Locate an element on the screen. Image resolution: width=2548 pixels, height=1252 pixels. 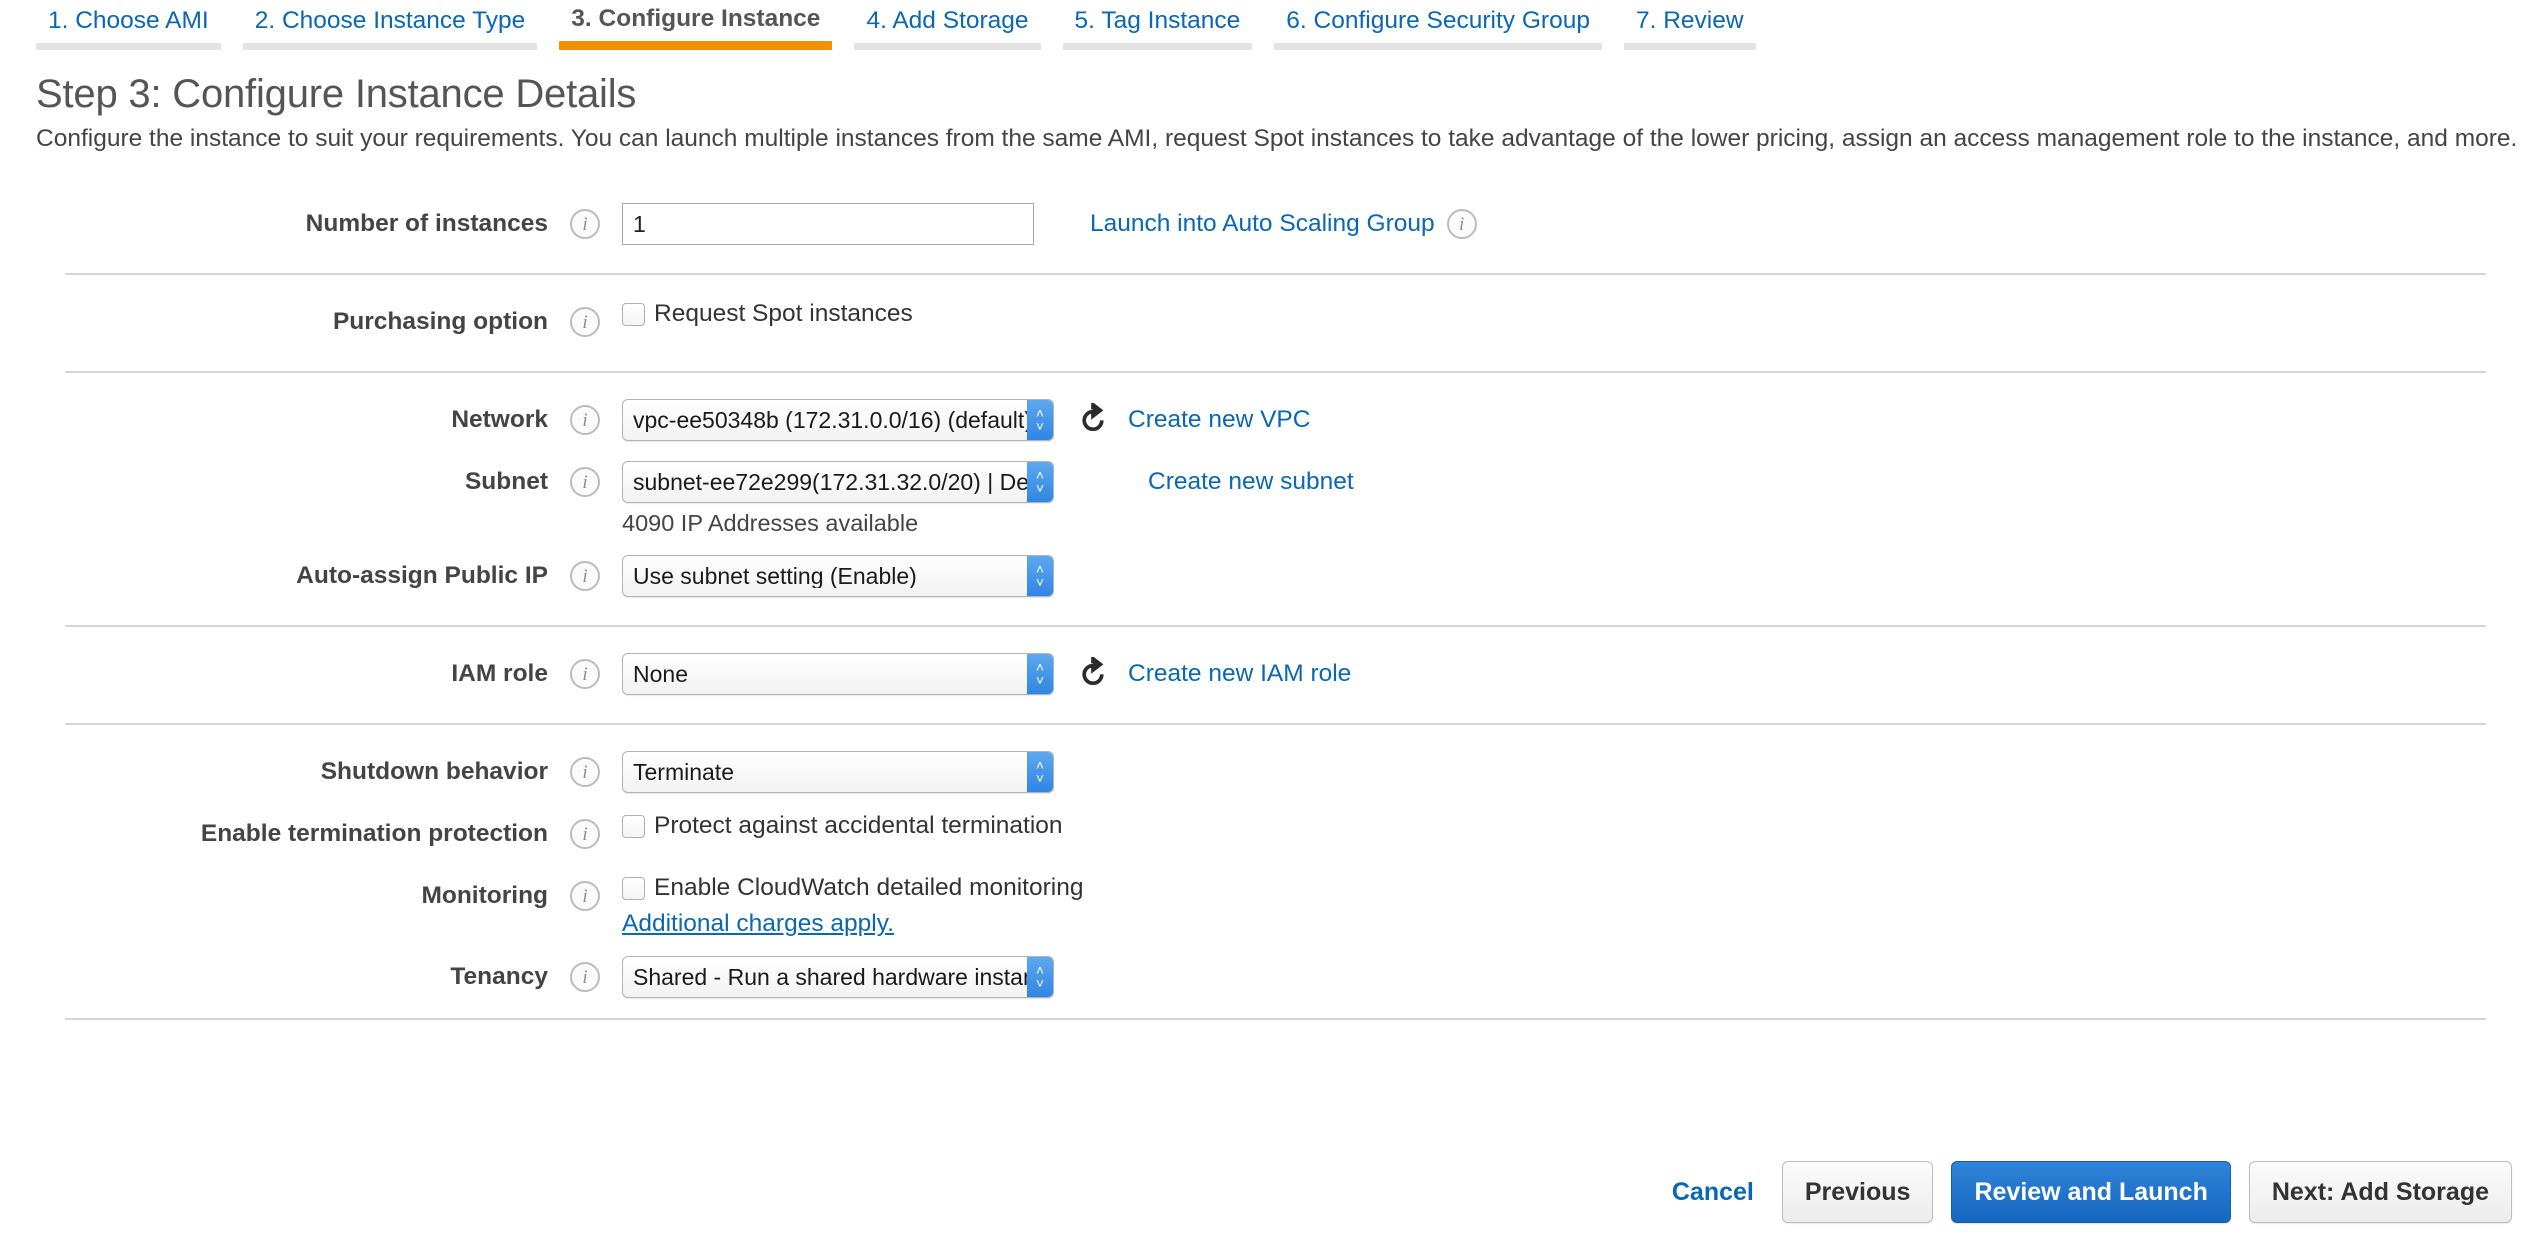
auto-assign-public-ip-value: Use subnet setting (Enable) is located at coordinates (775, 576).